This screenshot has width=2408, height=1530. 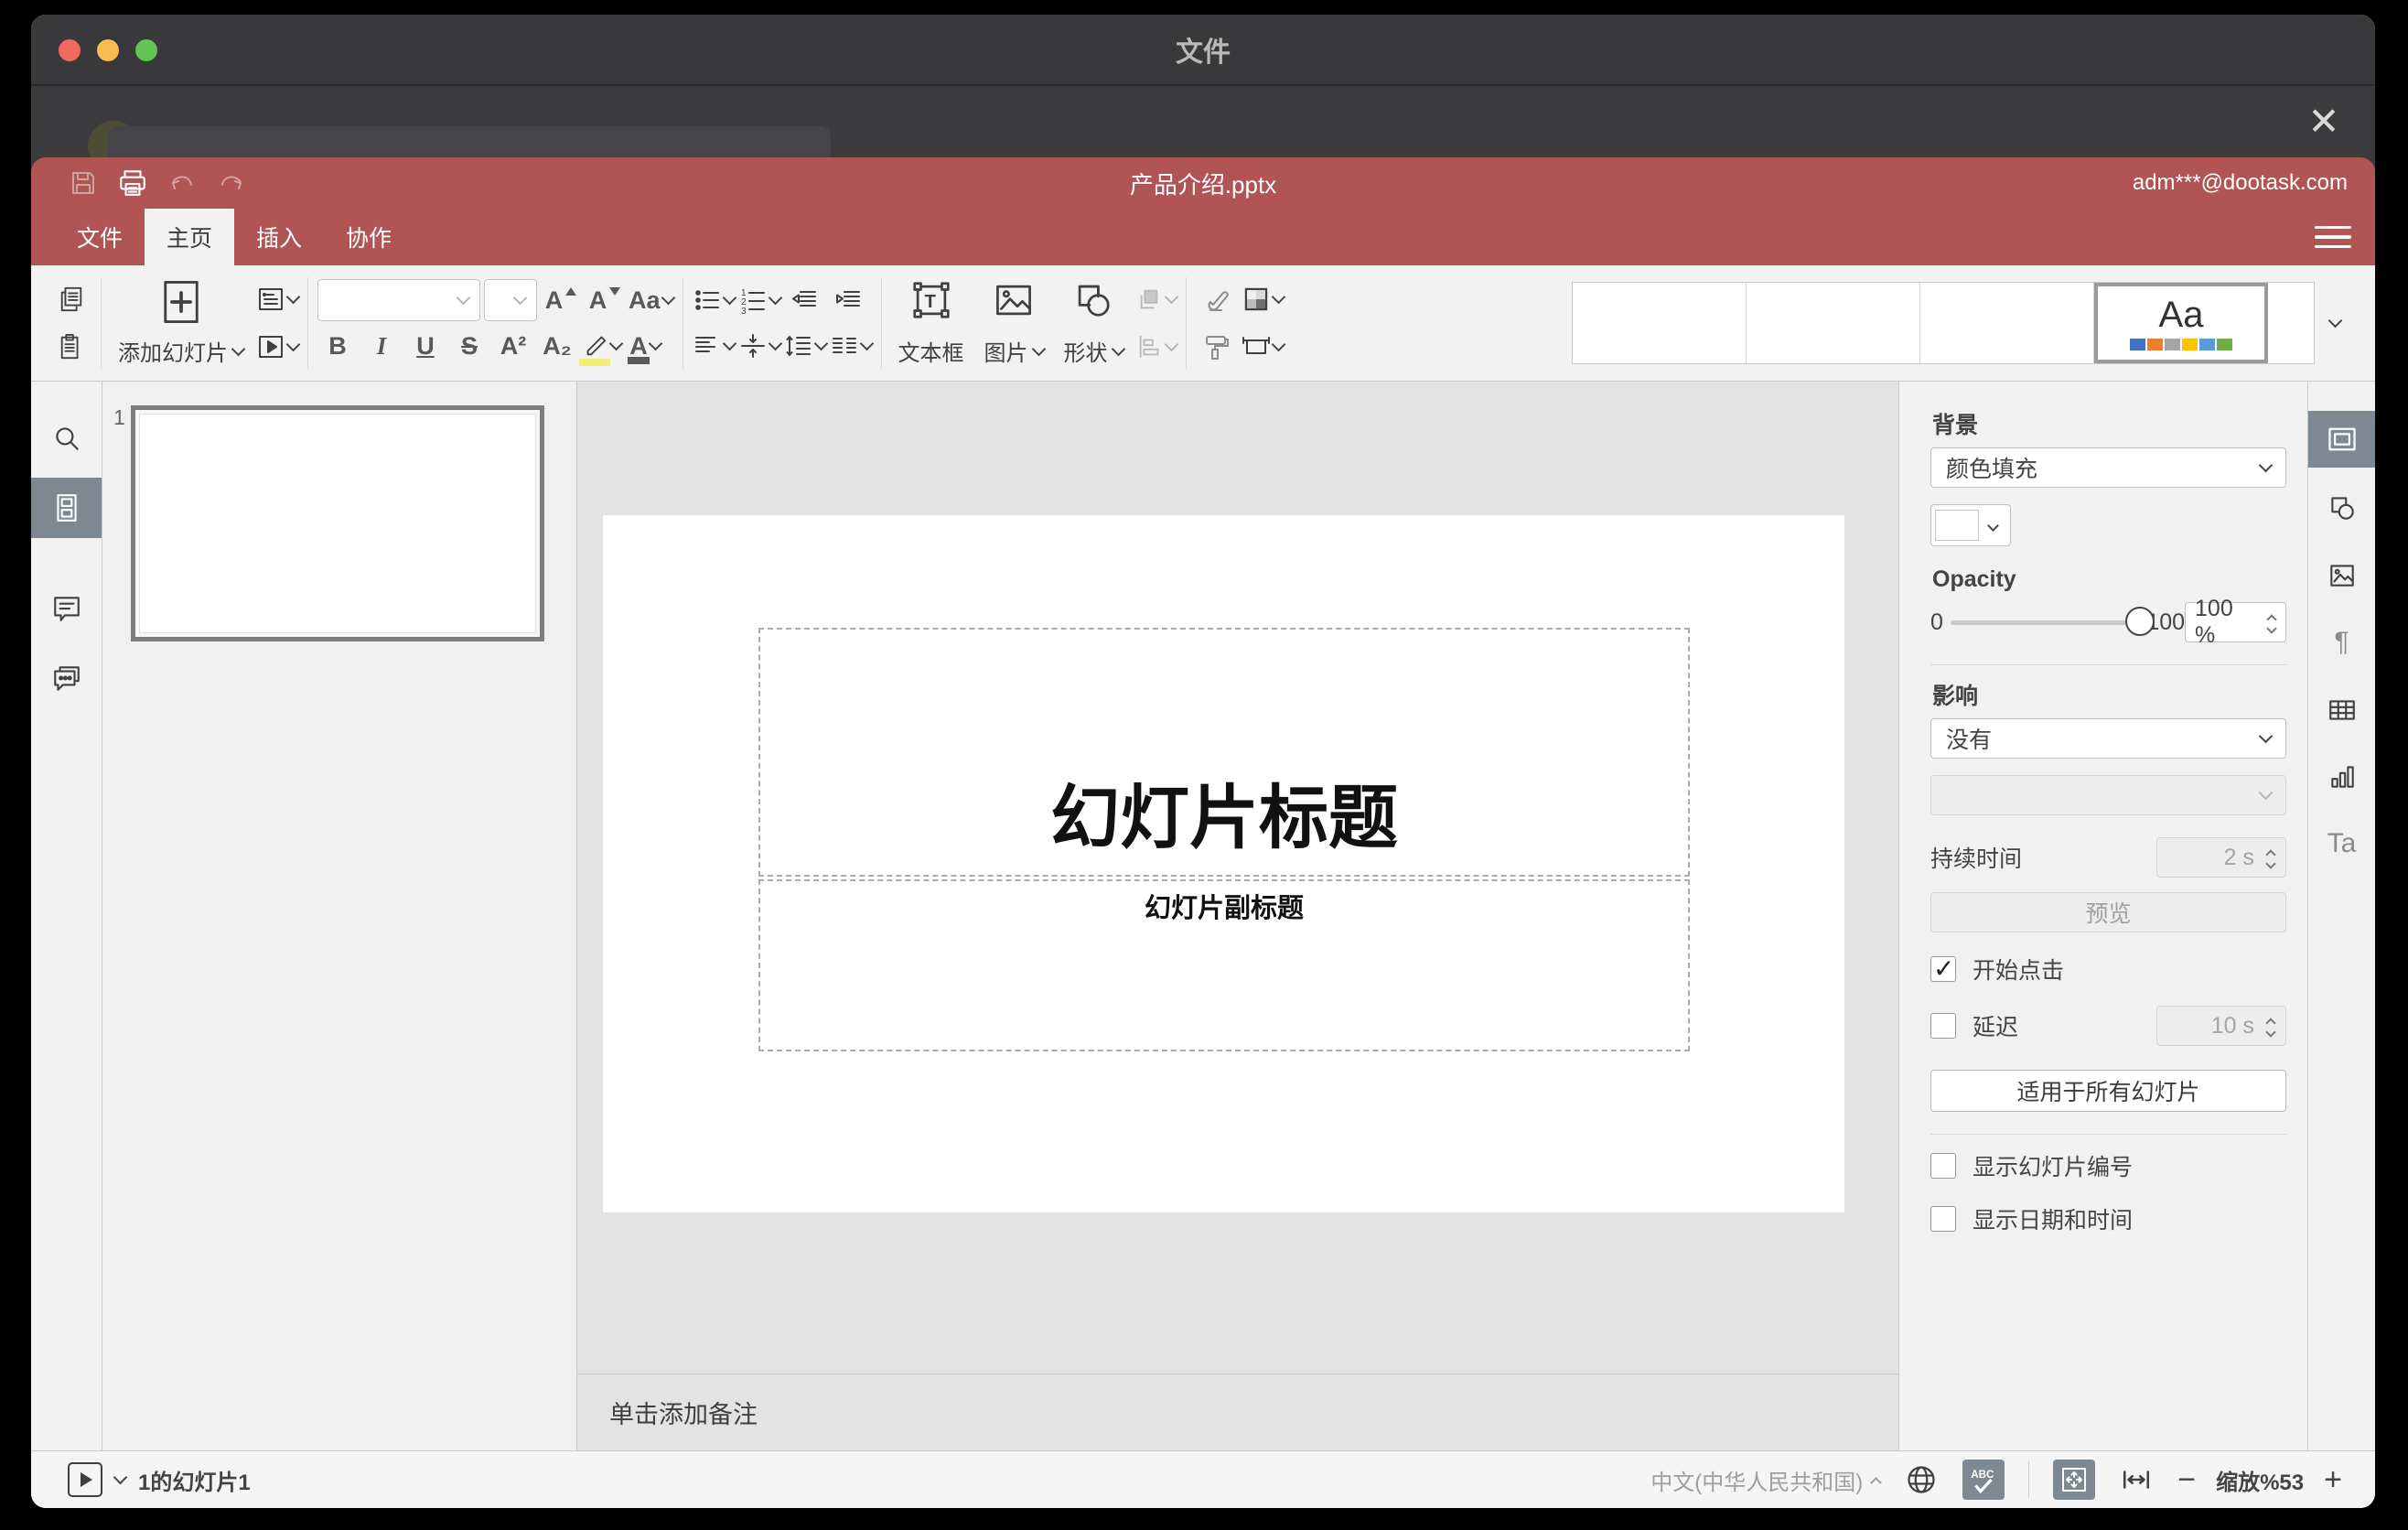 I want to click on change-case-button: Aa, so click(x=652, y=300).